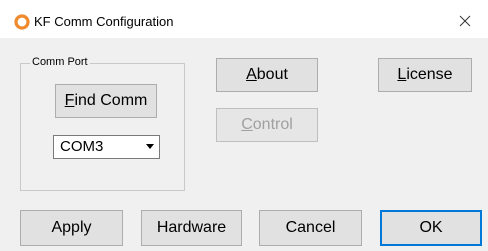 Image resolution: width=488 pixels, height=251 pixels. I want to click on about-mnemonic: A, so click(251, 74).